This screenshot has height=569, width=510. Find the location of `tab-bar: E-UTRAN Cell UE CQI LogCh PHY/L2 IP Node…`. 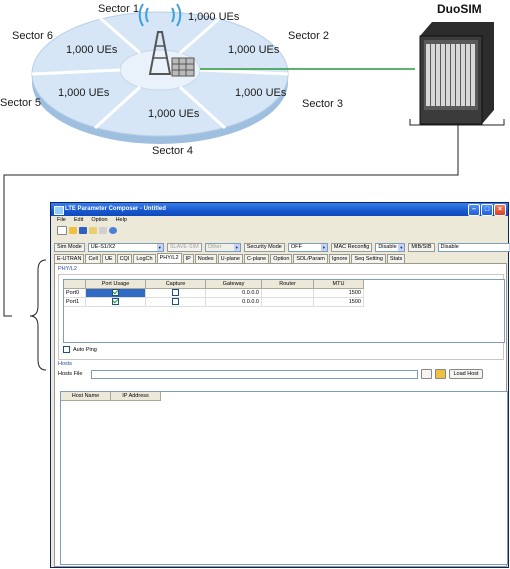

tab-bar: E-UTRAN Cell UE CQI LogCh PHY/L2 IP Node… is located at coordinates (230, 258).